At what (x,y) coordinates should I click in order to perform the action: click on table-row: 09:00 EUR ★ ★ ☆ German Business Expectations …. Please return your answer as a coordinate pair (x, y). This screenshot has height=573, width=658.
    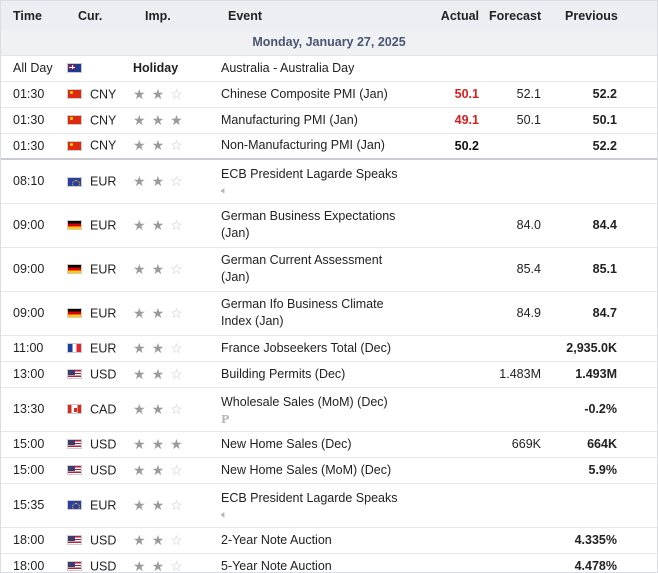
    Looking at the image, I should click on (329, 225).